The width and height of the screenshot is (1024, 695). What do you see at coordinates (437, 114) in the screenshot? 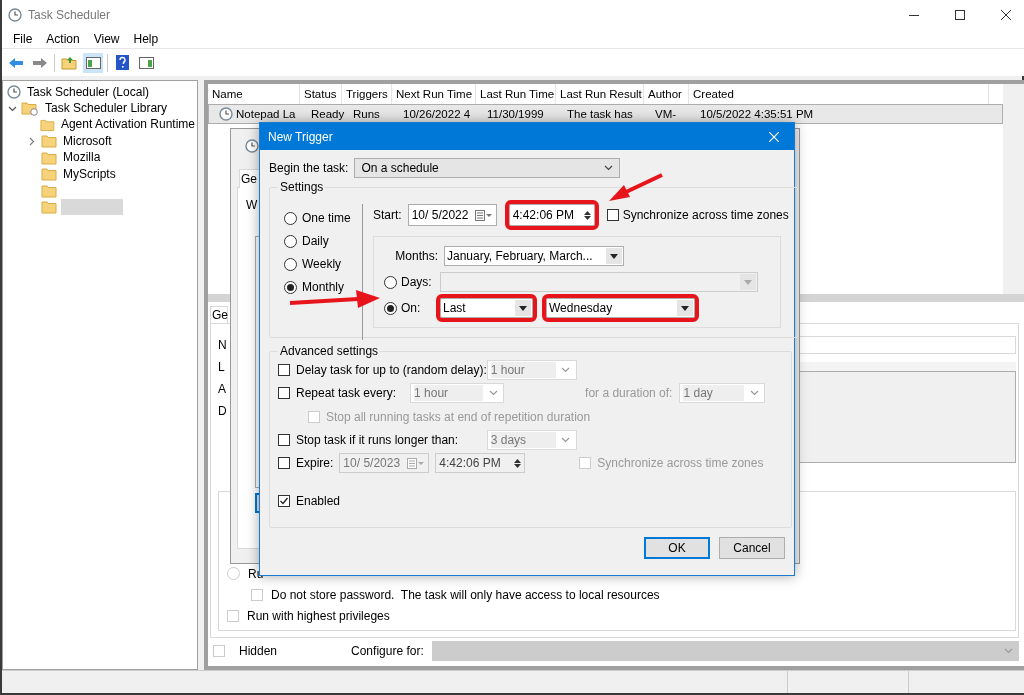
I see `table-cell: 10/26/2022 4` at bounding box center [437, 114].